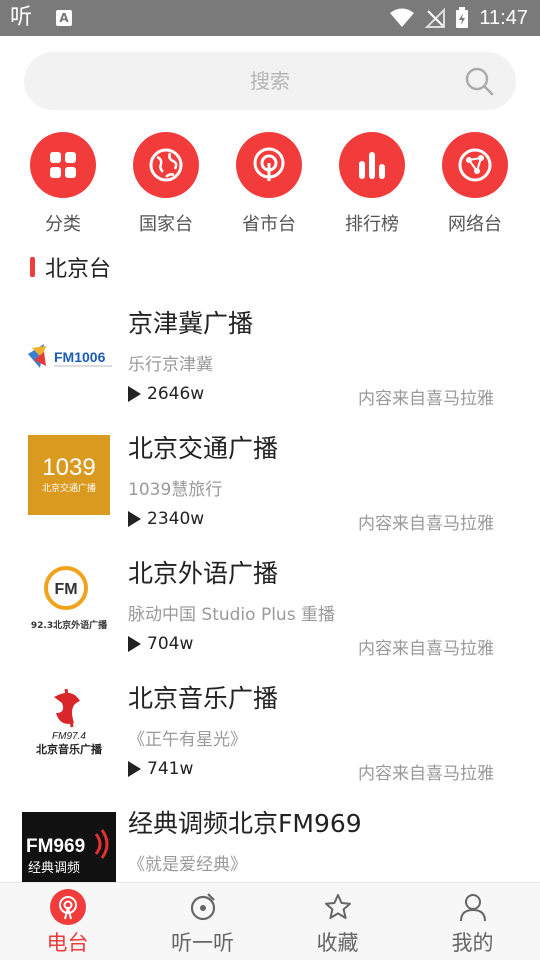  Describe the element at coordinates (65, 589) in the screenshot. I see `svg-text: FM` at that location.